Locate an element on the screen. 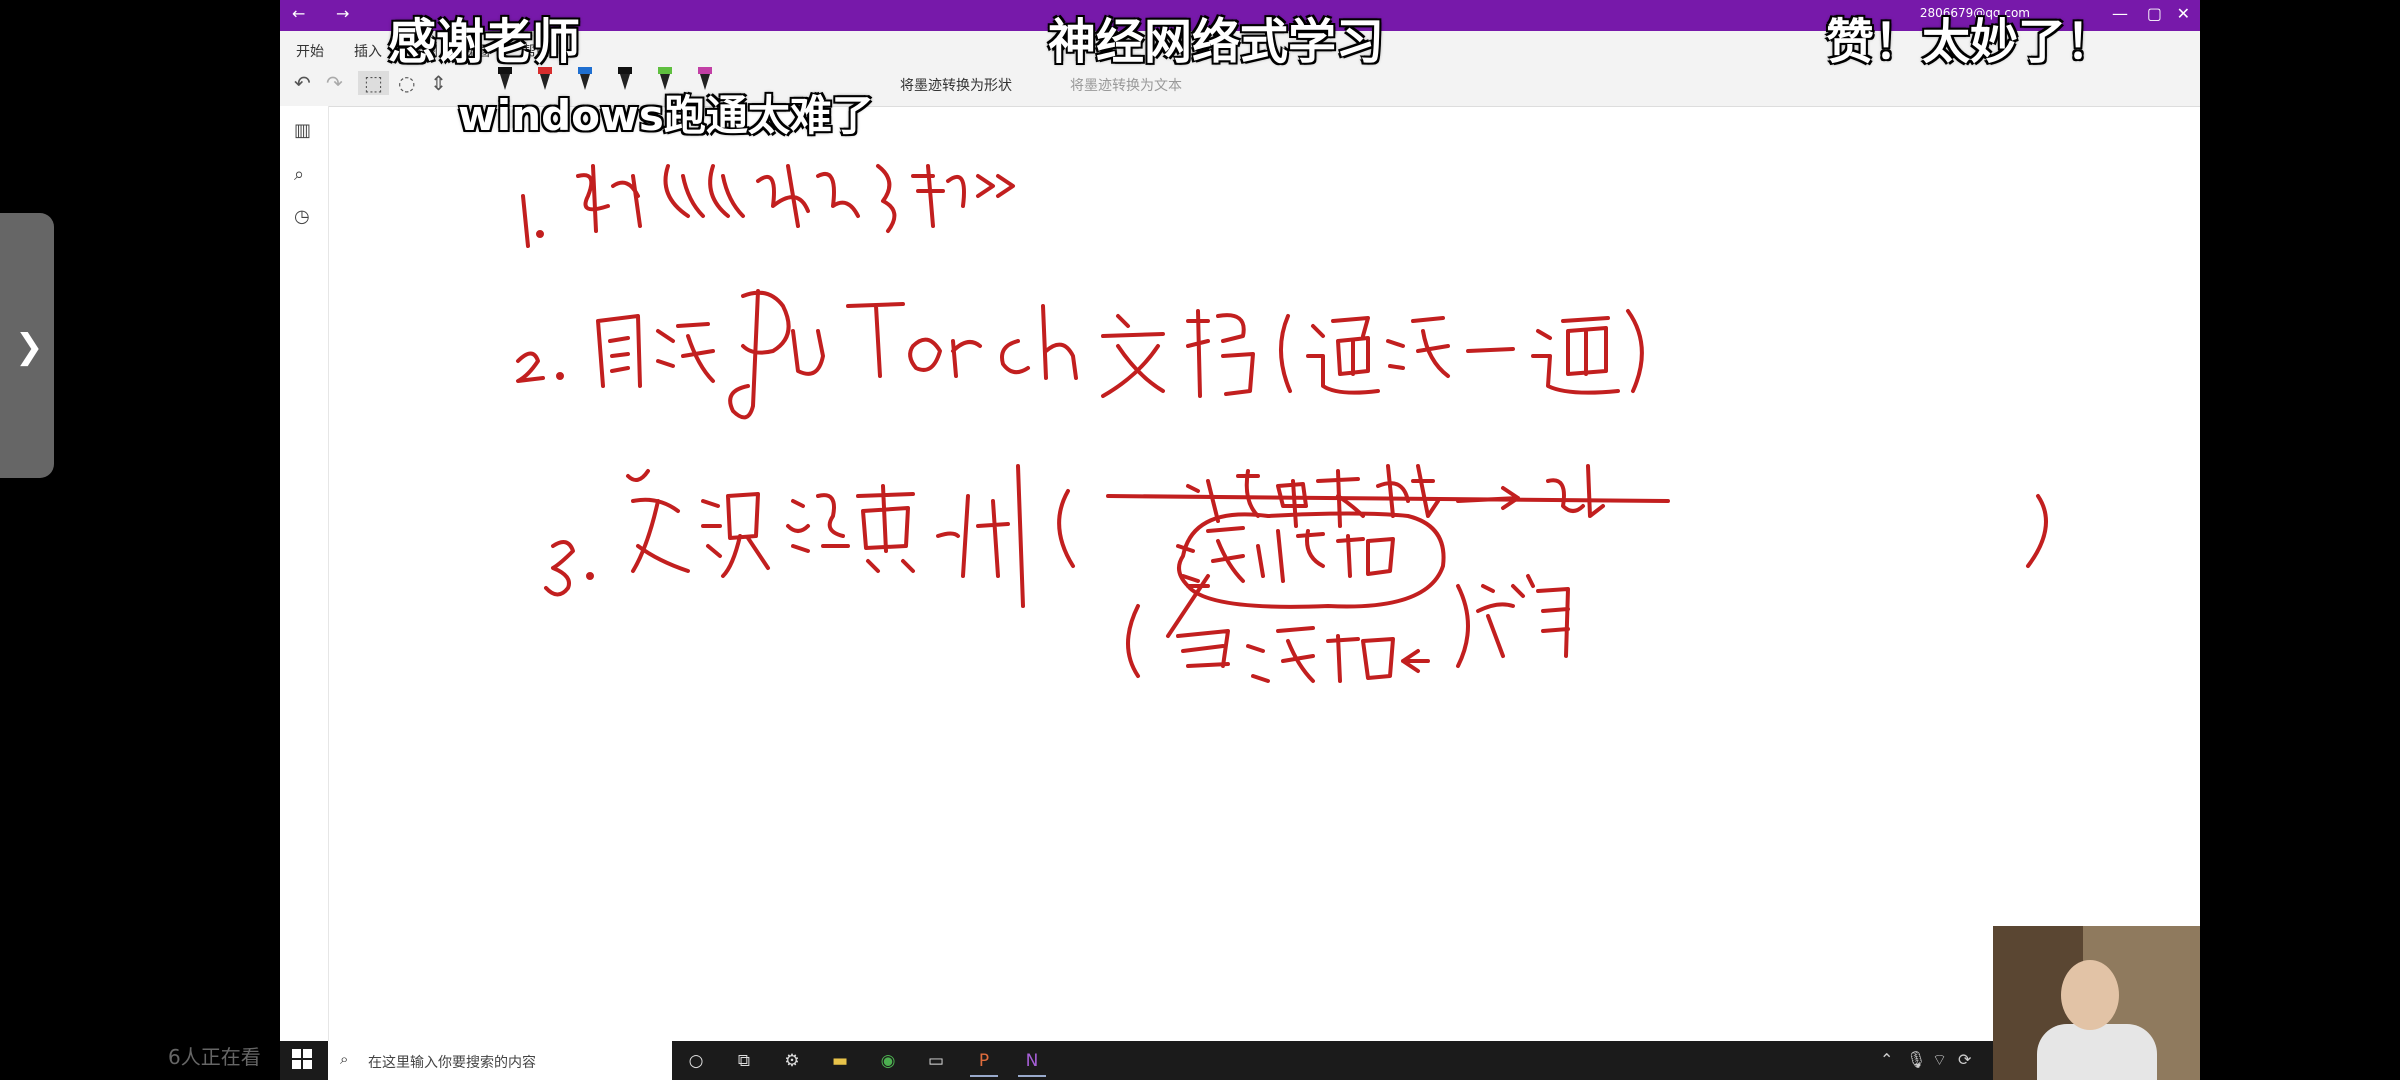  ink-to-shape-button: 将墨迹转换为形状 is located at coordinates (956, 85).